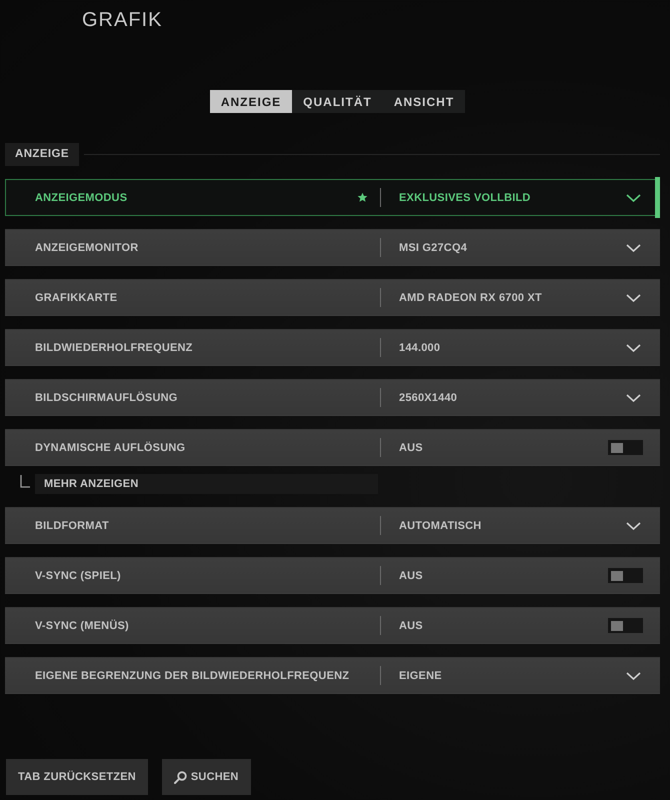 The width and height of the screenshot is (670, 800). What do you see at coordinates (420, 348) in the screenshot?
I see `setting-value: 144.000` at bounding box center [420, 348].